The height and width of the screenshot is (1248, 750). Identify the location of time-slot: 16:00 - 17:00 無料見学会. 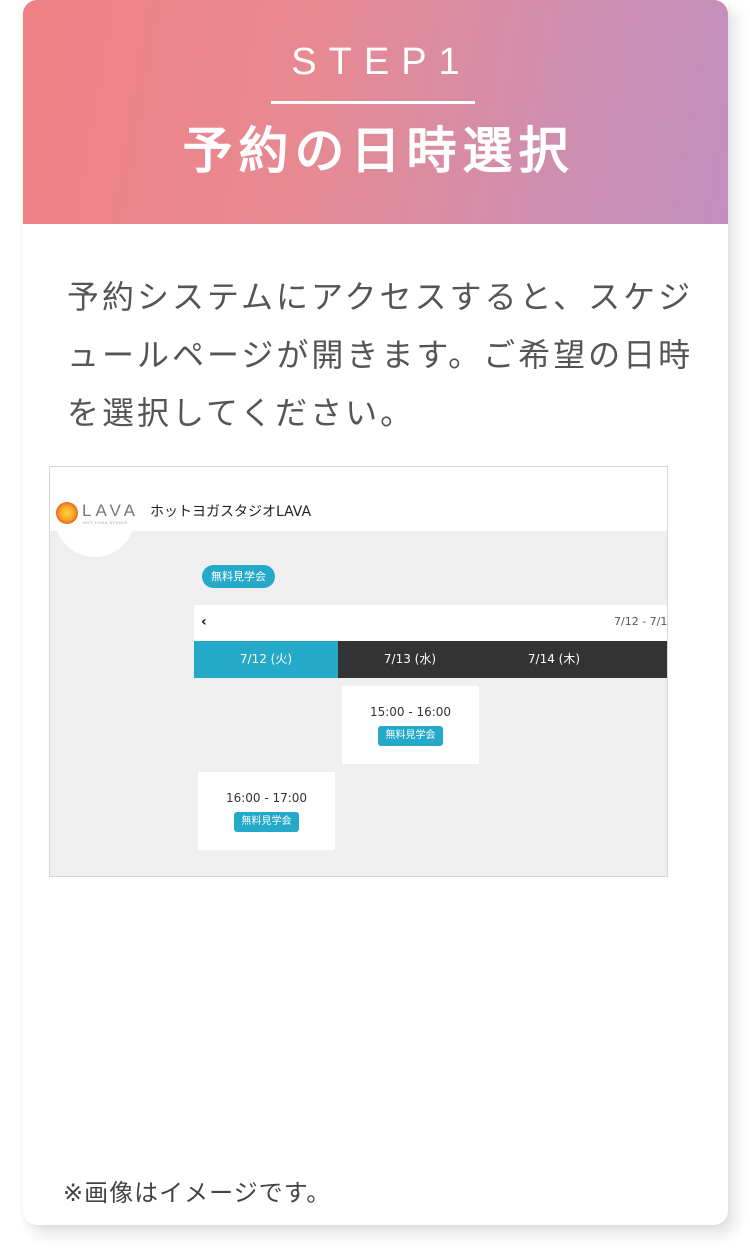
(266, 811).